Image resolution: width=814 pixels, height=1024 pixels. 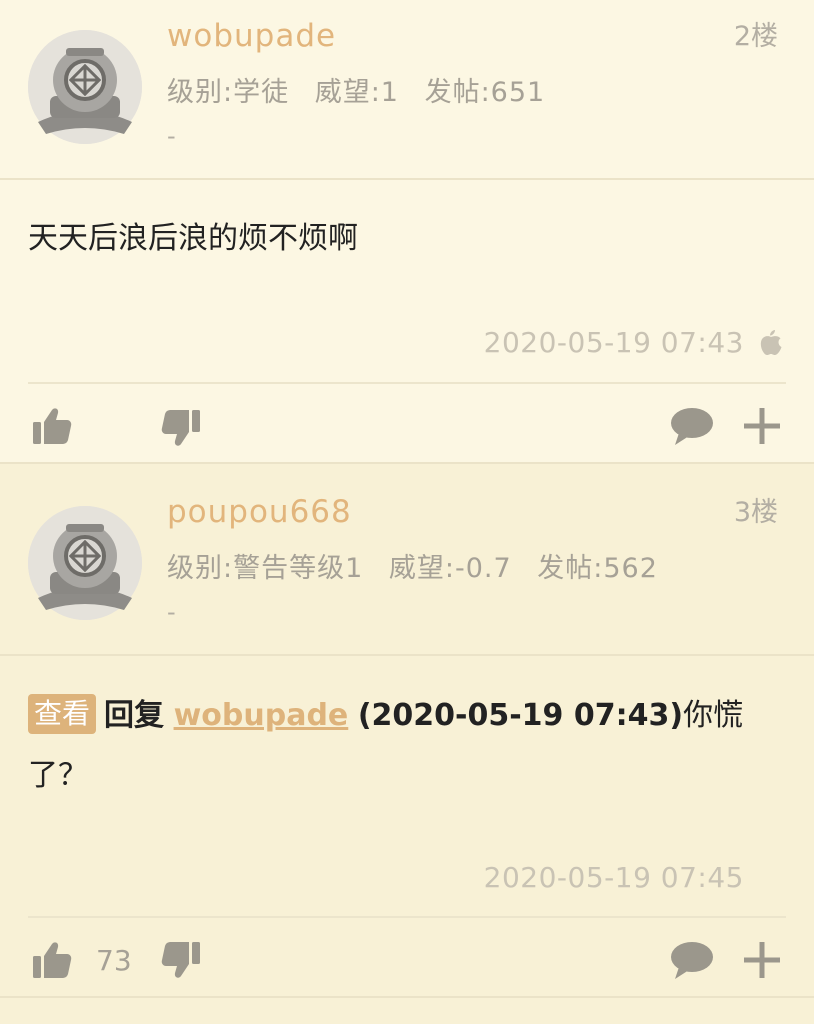 I want to click on reply-label: 回复, so click(x=134, y=715).